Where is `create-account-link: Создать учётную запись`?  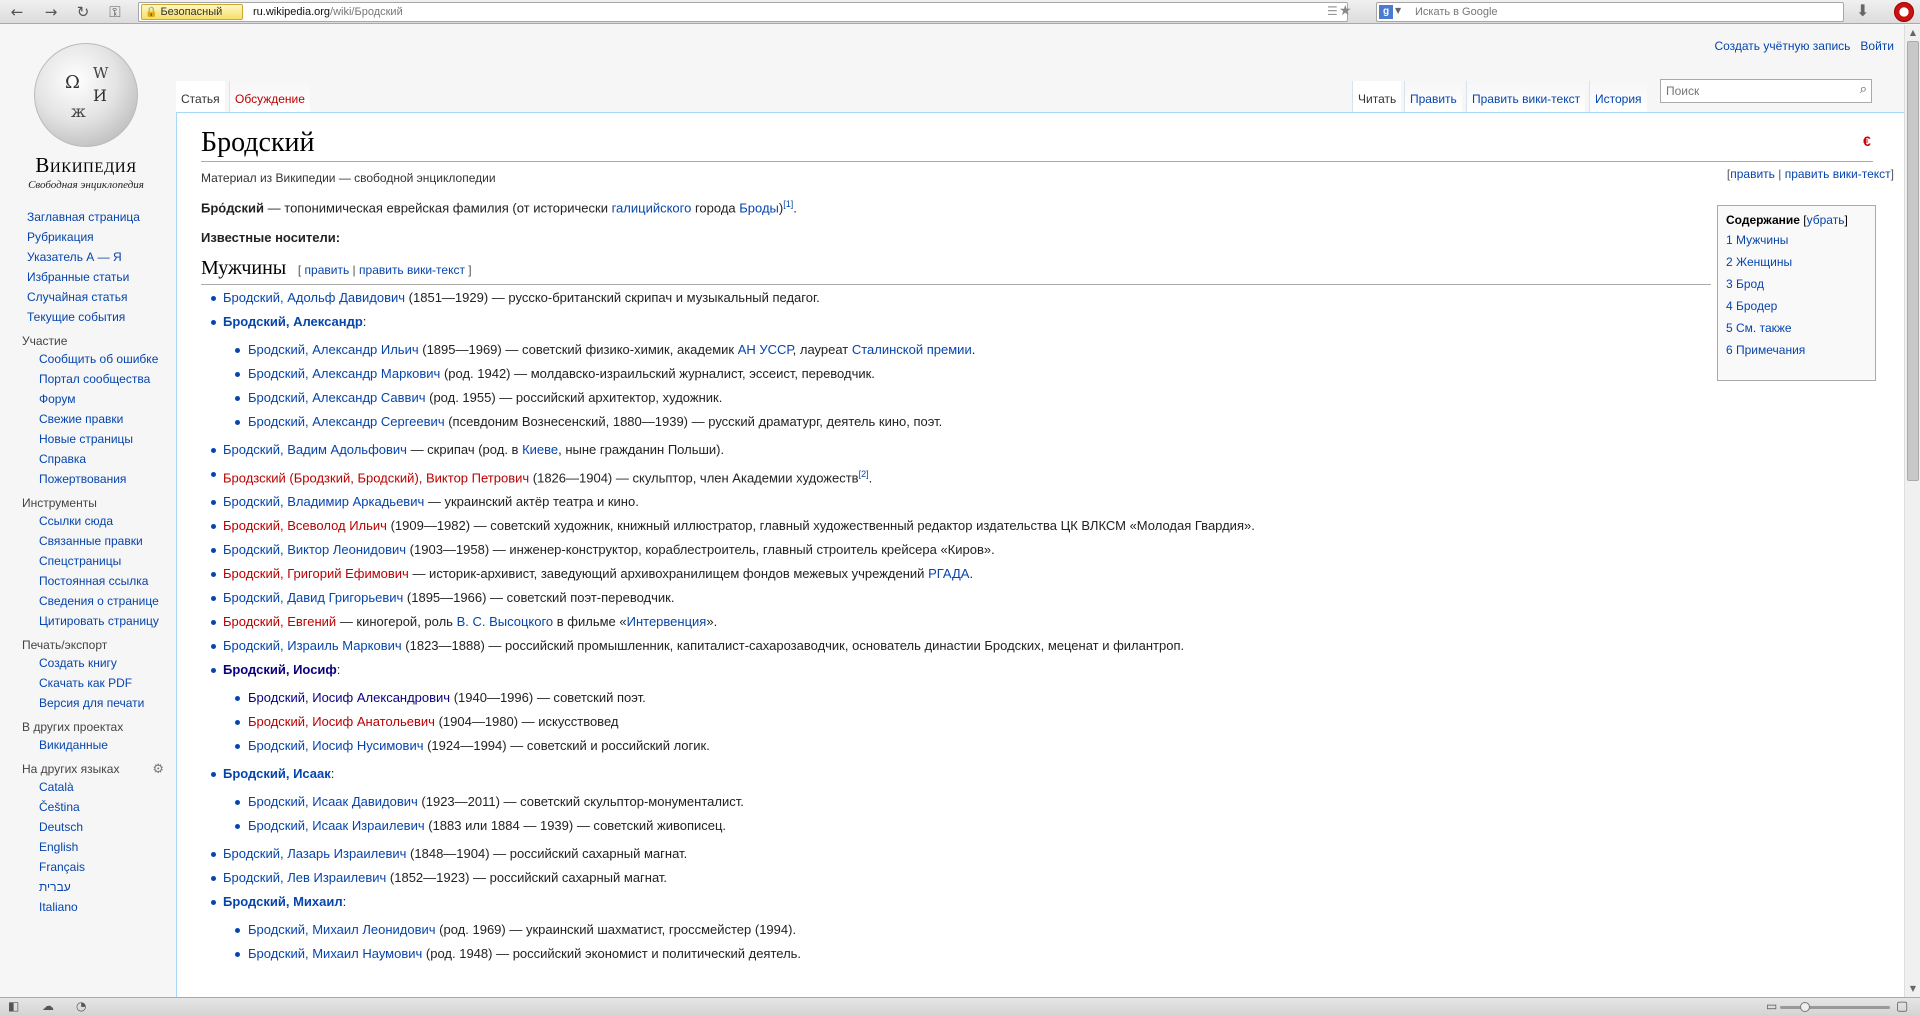
create-account-link: Создать учётную запись is located at coordinates (1782, 46).